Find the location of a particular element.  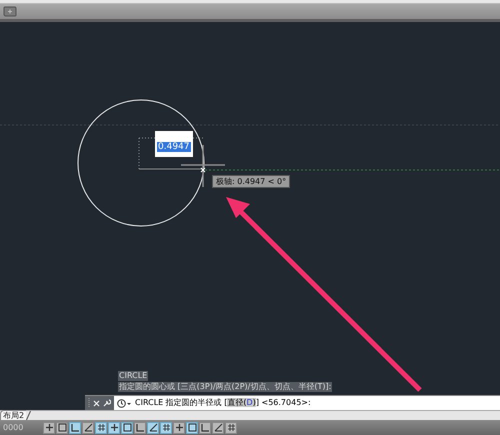

wrench-icon is located at coordinates (107, 403).